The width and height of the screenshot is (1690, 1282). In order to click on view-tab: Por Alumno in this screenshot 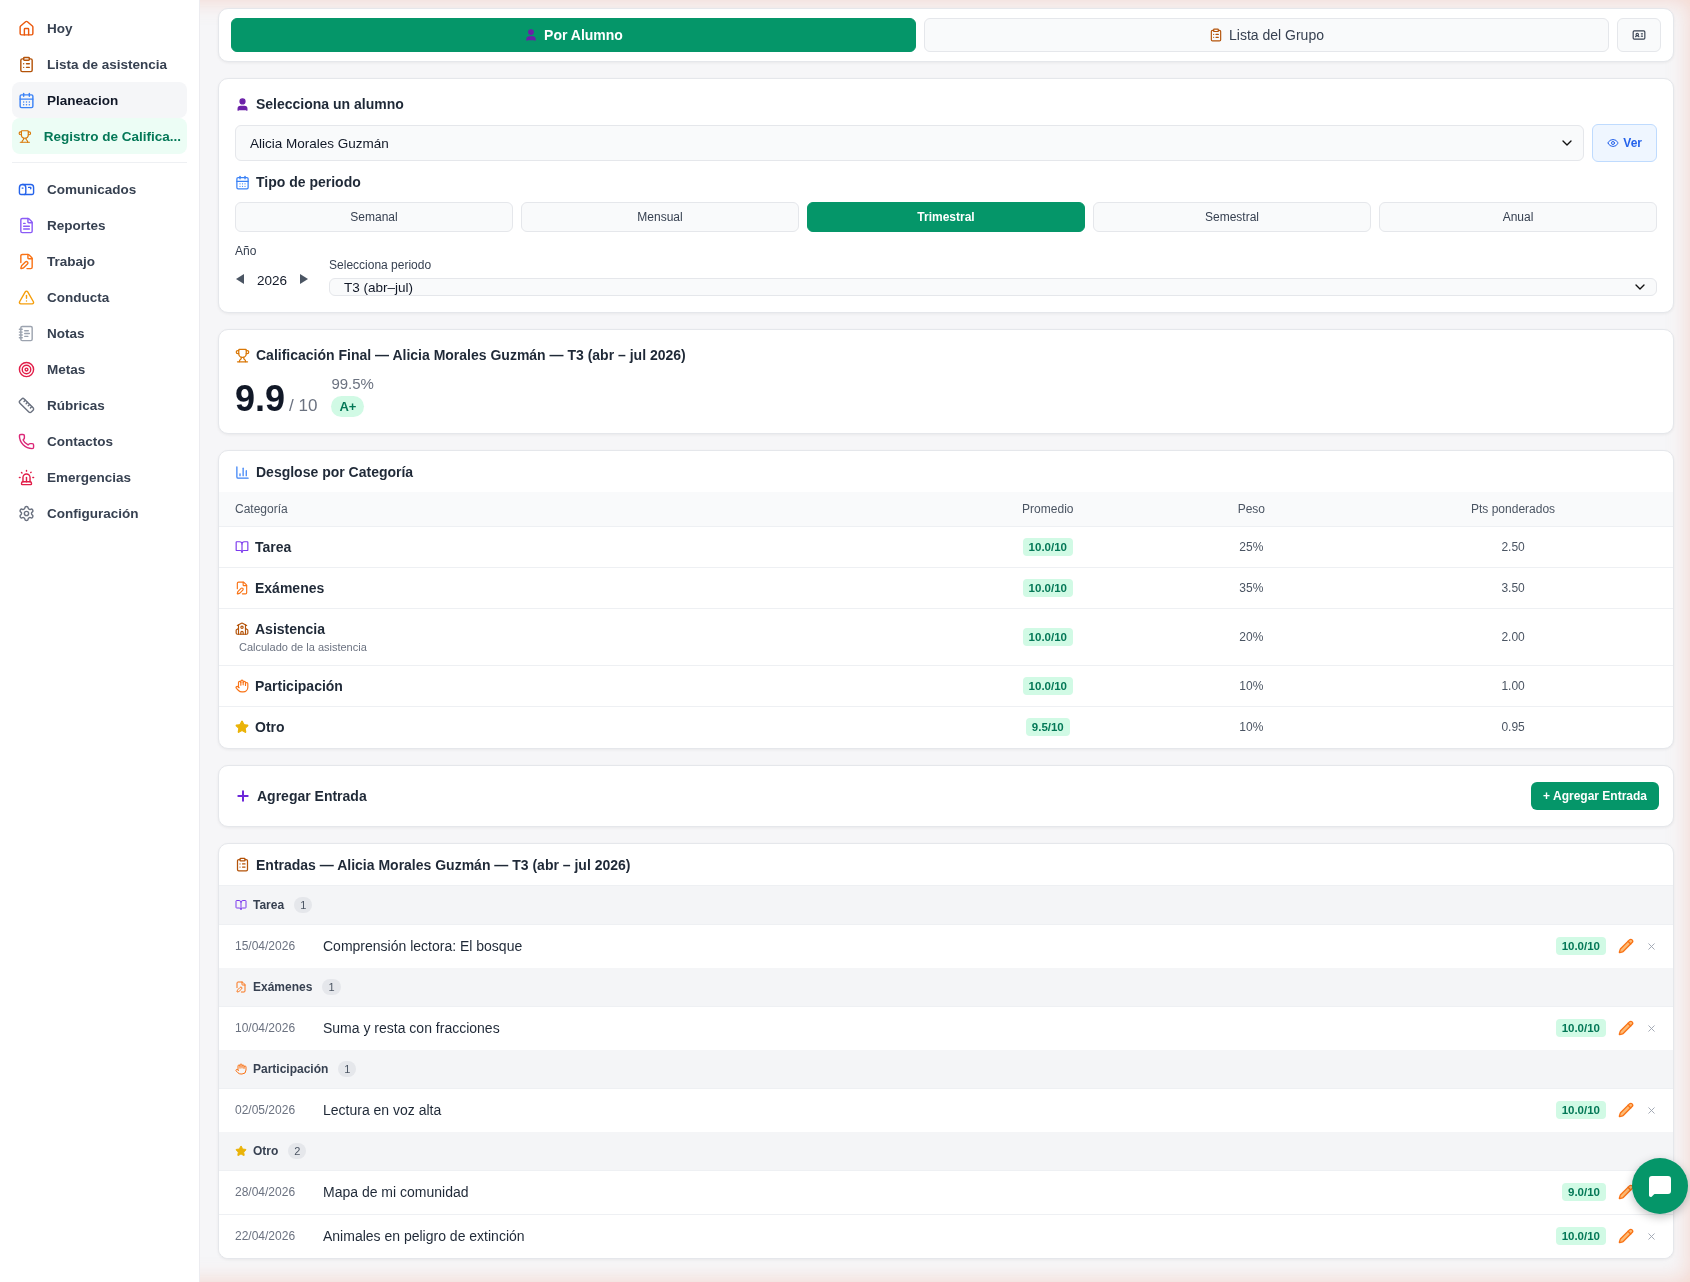, I will do `click(573, 35)`.